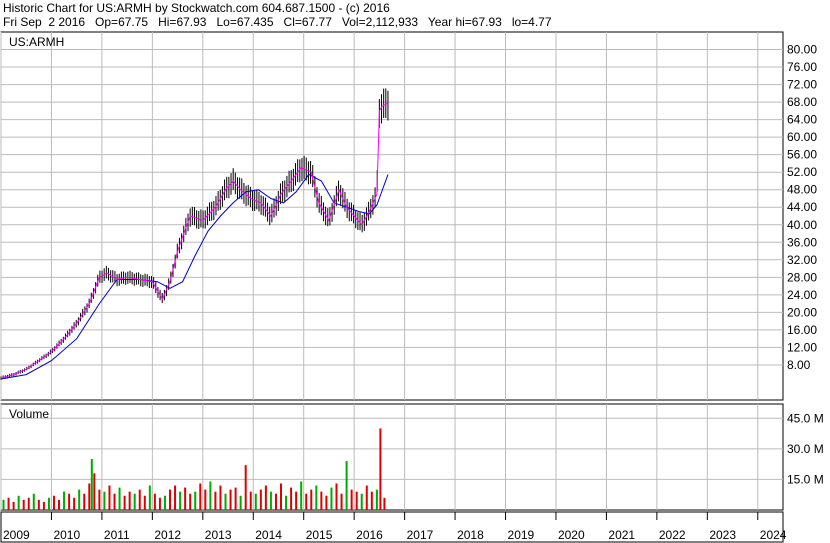  I want to click on price-y-tick-label: 64.00, so click(802, 120).